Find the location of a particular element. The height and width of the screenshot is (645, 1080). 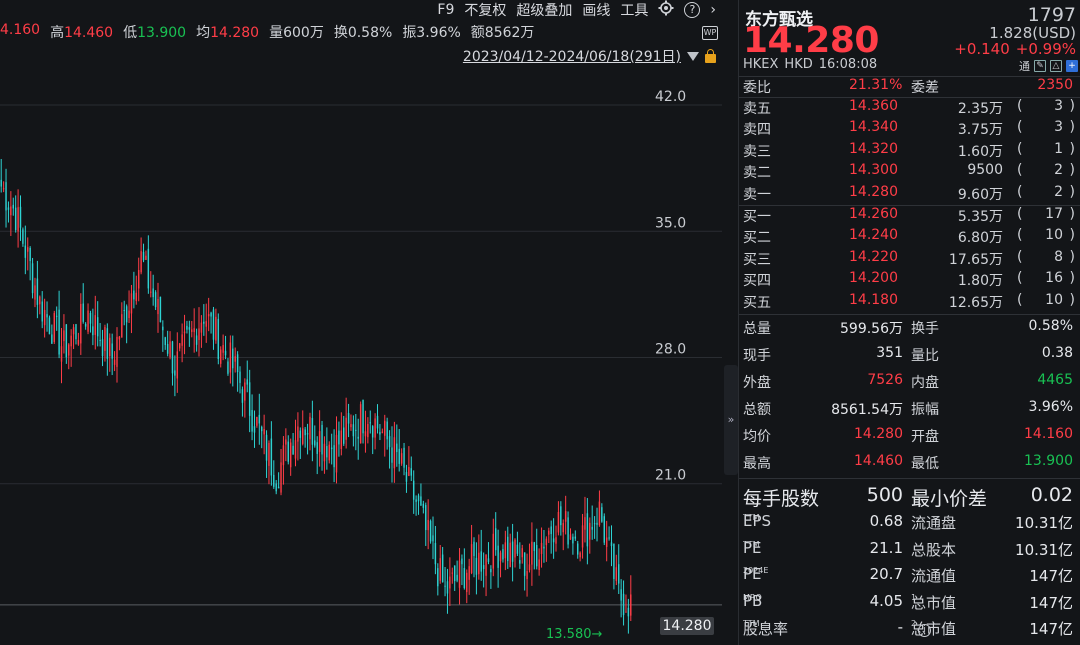

ask-price: 14.340 is located at coordinates (873, 127).